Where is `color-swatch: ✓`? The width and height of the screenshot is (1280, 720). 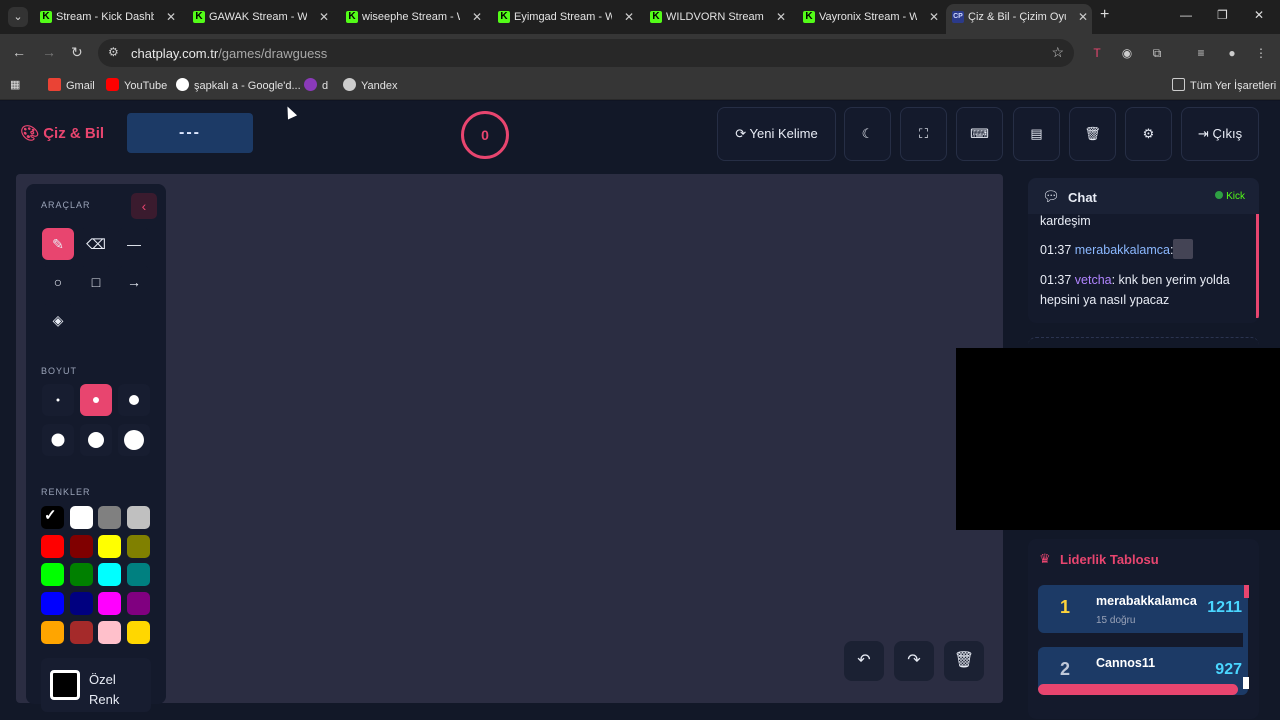
color-swatch: ✓ is located at coordinates (52, 517).